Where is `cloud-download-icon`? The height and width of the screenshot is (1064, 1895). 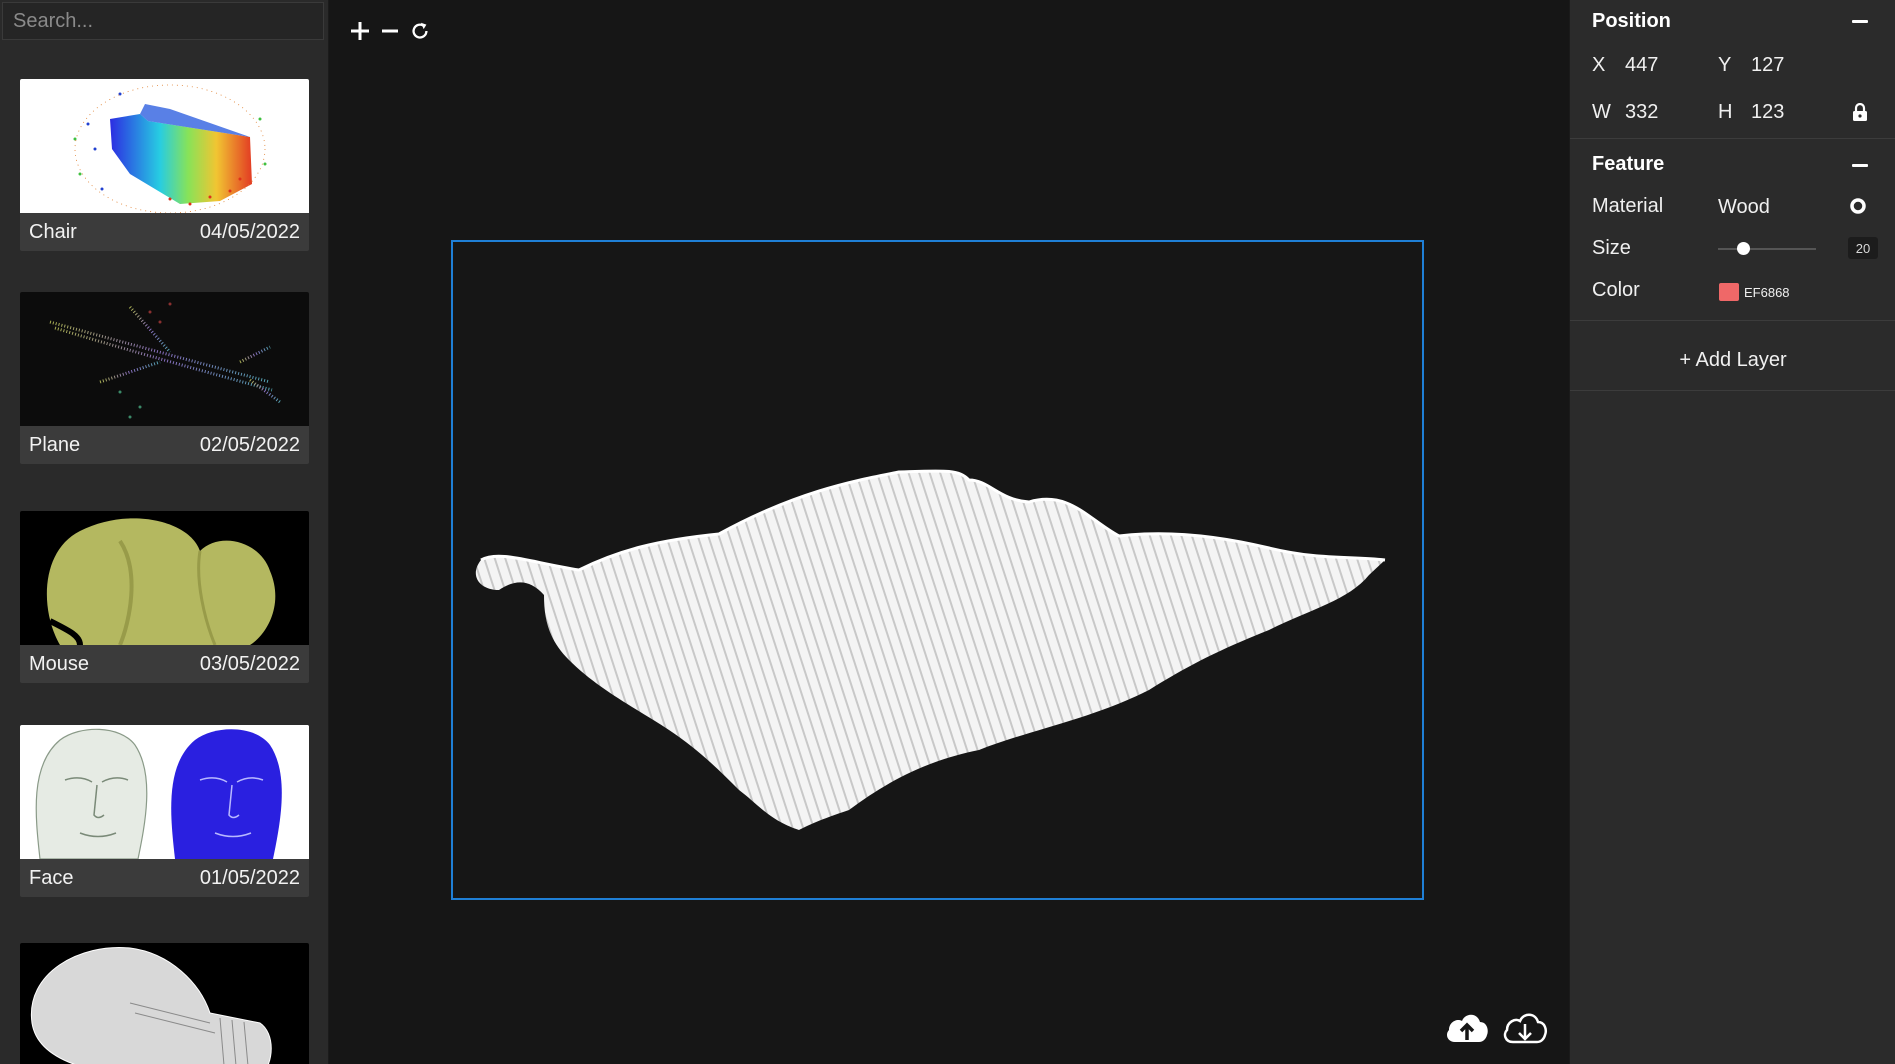
cloud-download-icon is located at coordinates (1525, 1028).